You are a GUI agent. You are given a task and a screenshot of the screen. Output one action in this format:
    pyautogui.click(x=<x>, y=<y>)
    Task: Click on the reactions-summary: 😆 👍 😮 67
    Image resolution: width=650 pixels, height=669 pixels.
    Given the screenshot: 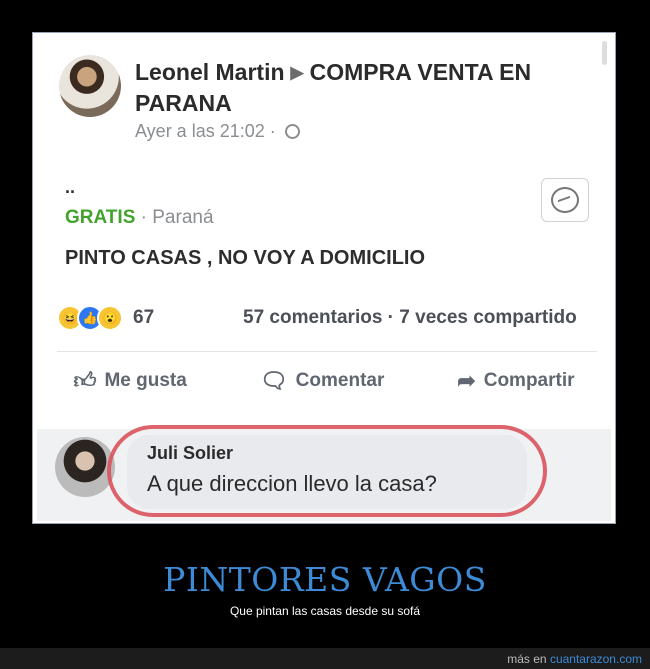 What is the action you would take?
    pyautogui.click(x=105, y=318)
    